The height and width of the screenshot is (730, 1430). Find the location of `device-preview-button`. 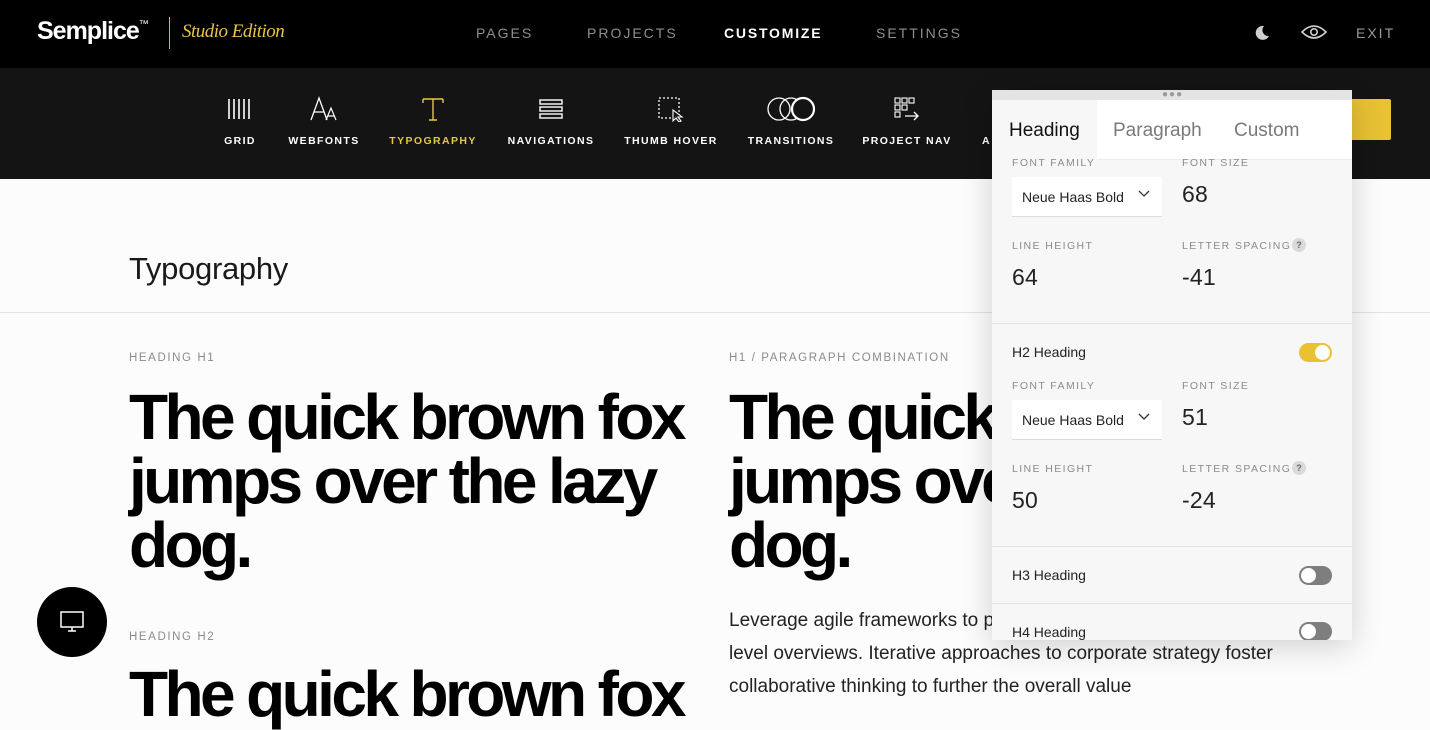

device-preview-button is located at coordinates (72, 622).